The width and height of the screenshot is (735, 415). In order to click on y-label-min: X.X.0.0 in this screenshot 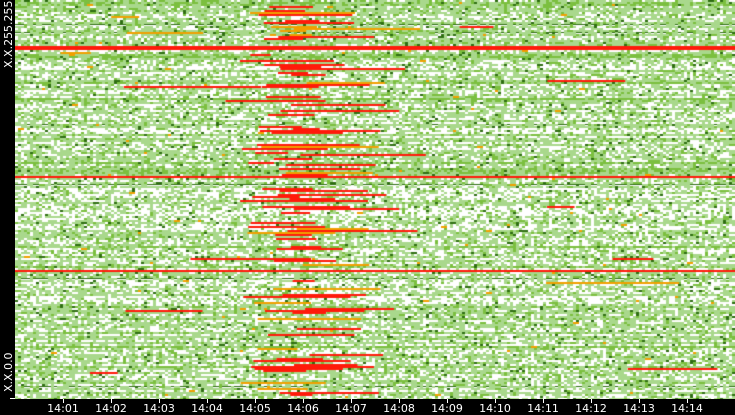, I will do `click(8, 372)`.